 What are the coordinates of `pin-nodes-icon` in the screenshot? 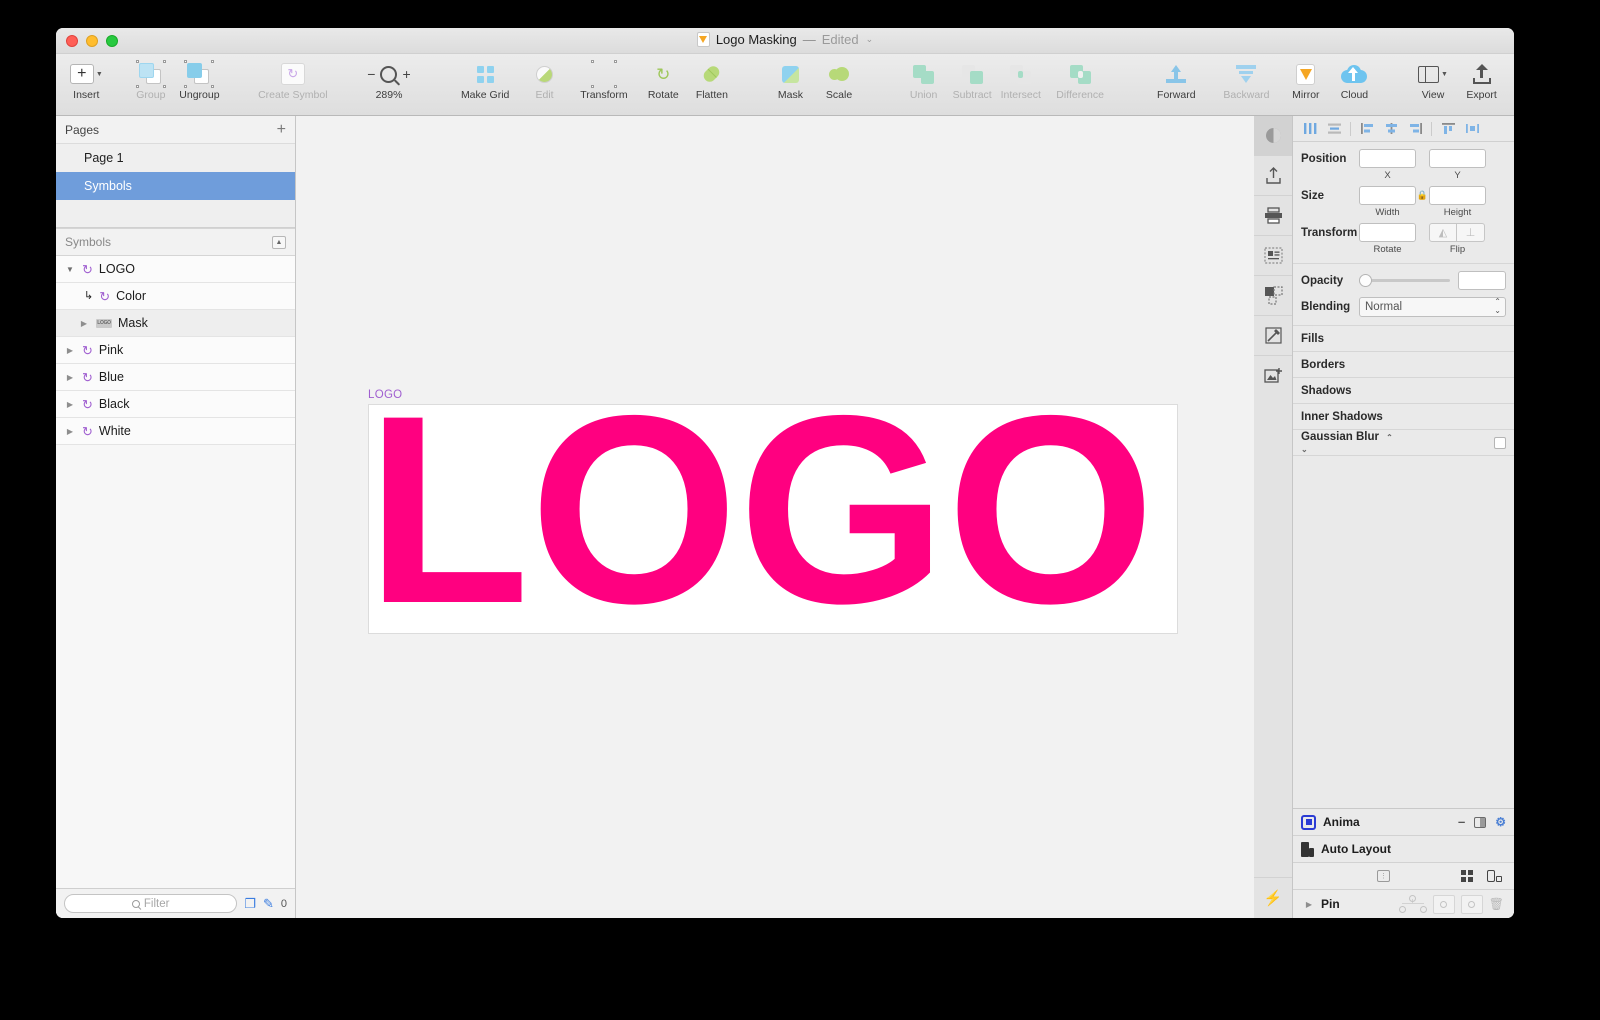 It's located at (1412, 904).